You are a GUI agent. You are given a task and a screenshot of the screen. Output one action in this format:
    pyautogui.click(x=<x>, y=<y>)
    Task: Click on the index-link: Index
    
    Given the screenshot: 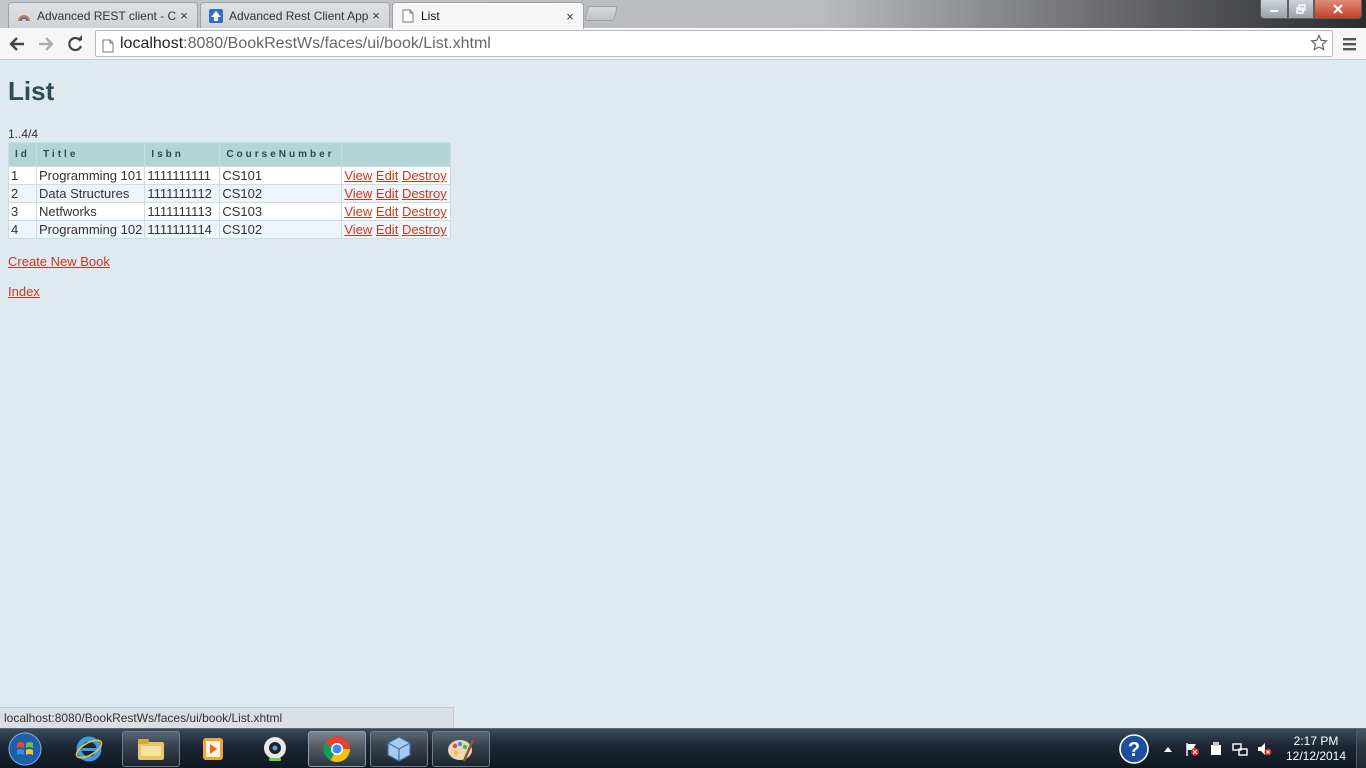 What is the action you would take?
    pyautogui.click(x=24, y=291)
    